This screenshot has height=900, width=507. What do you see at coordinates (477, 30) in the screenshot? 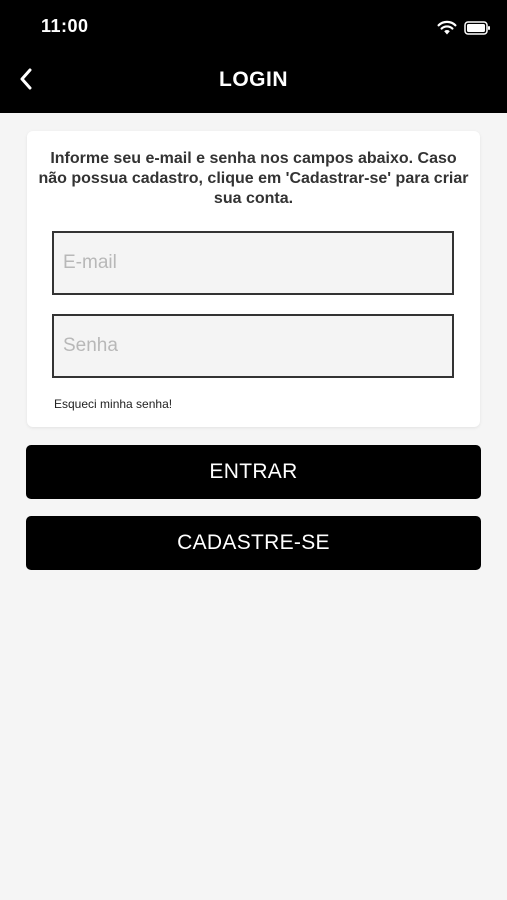
I see `battery-icon` at bounding box center [477, 30].